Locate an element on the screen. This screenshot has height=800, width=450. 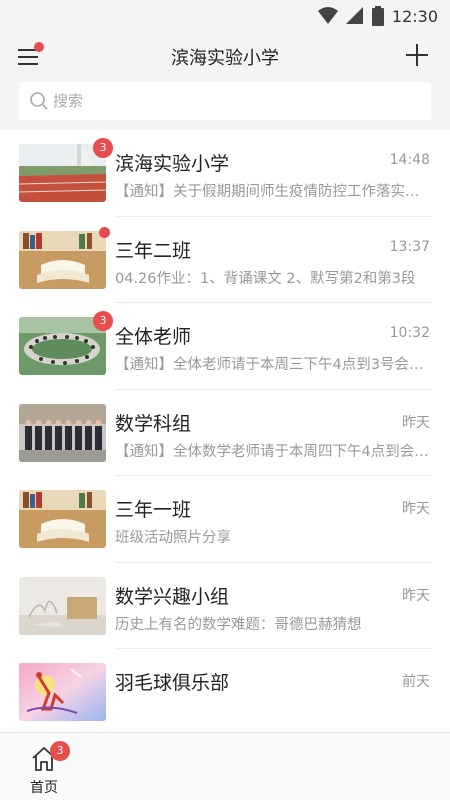
chat-name: 数学兴趣小组 is located at coordinates (172, 596).